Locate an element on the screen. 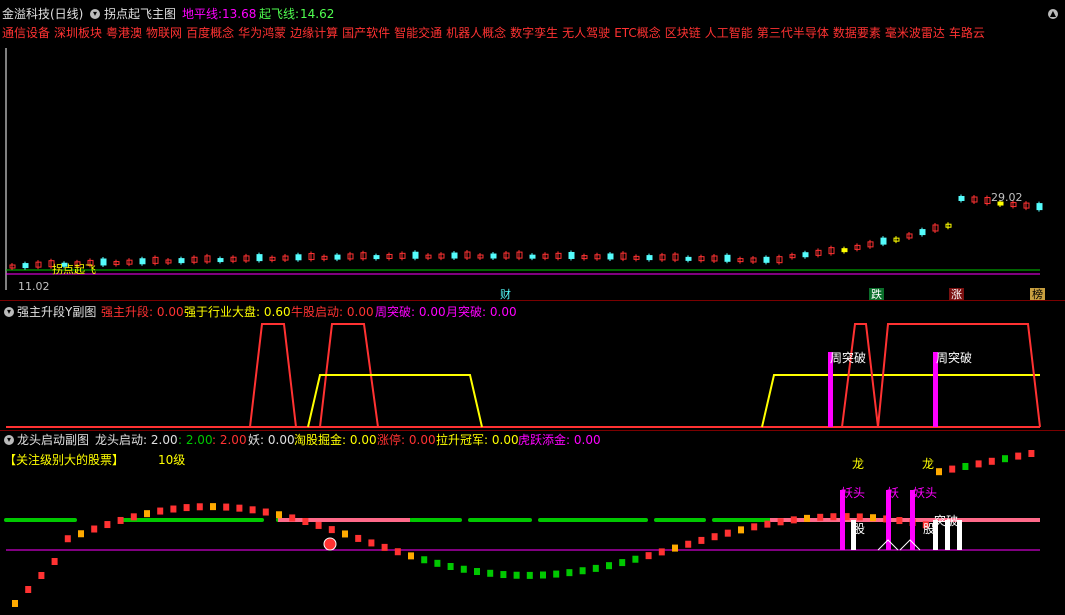 The width and height of the screenshot is (1065, 615). level-label: 10级 is located at coordinates (172, 460).